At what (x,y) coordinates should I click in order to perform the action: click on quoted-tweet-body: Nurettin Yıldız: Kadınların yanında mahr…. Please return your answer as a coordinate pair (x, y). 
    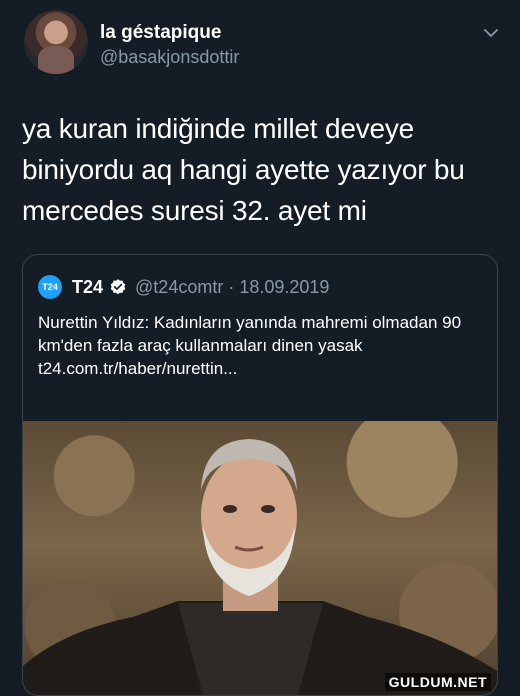
    Looking at the image, I should click on (263, 345).